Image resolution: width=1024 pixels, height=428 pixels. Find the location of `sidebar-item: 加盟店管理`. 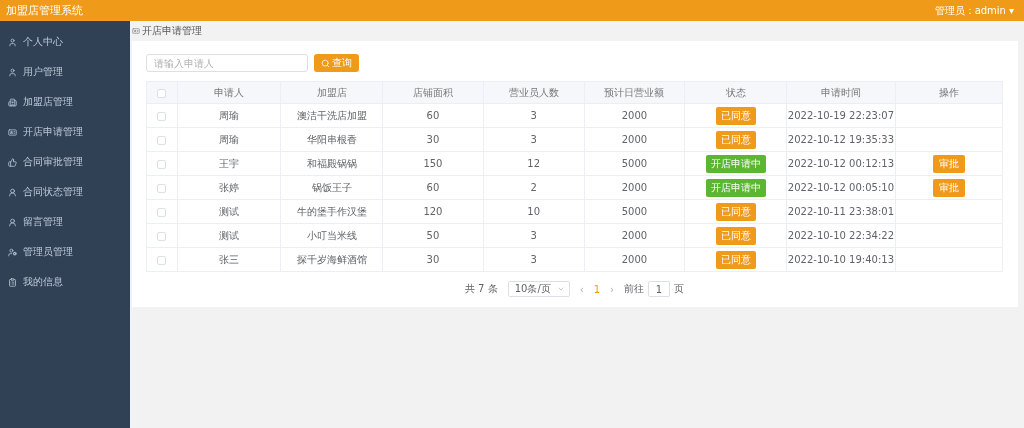

sidebar-item: 加盟店管理 is located at coordinates (65, 102).